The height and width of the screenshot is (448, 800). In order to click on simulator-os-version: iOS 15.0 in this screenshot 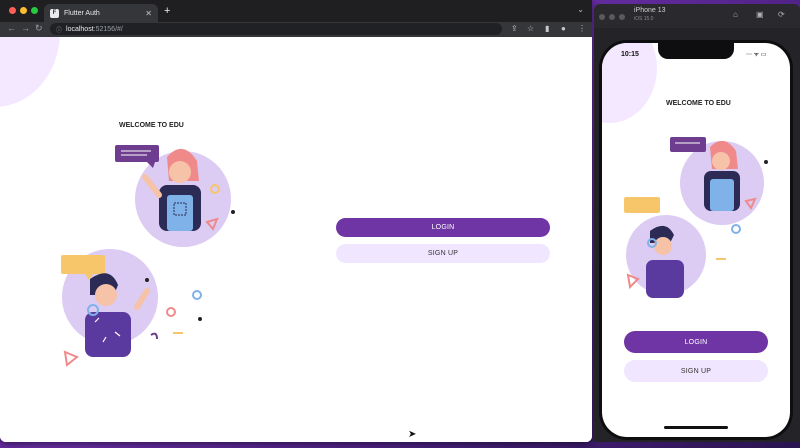, I will do `click(644, 19)`.